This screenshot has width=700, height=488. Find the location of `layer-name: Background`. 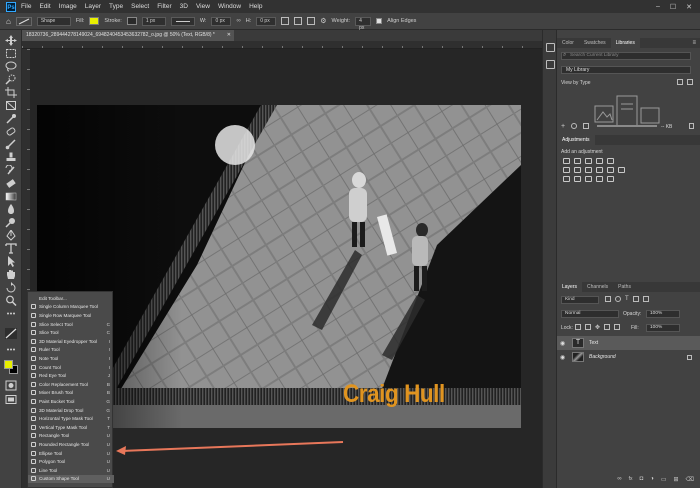

layer-name: Background is located at coordinates (602, 357).